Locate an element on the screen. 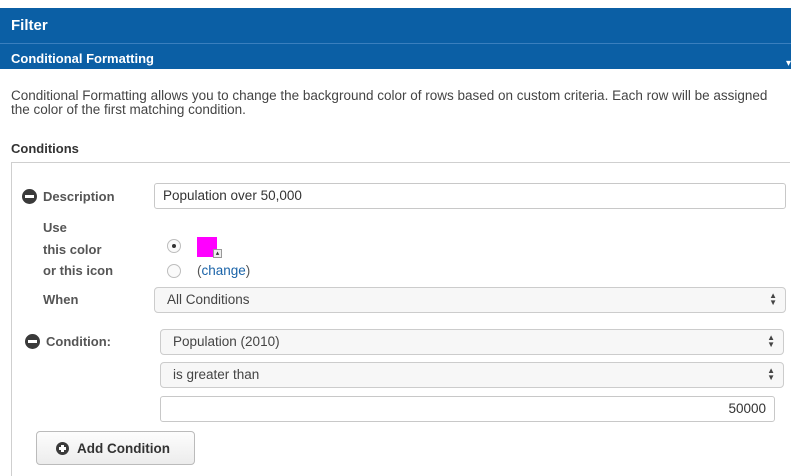 The image size is (791, 476). add-condition-button: Add Condition is located at coordinates (115, 448).